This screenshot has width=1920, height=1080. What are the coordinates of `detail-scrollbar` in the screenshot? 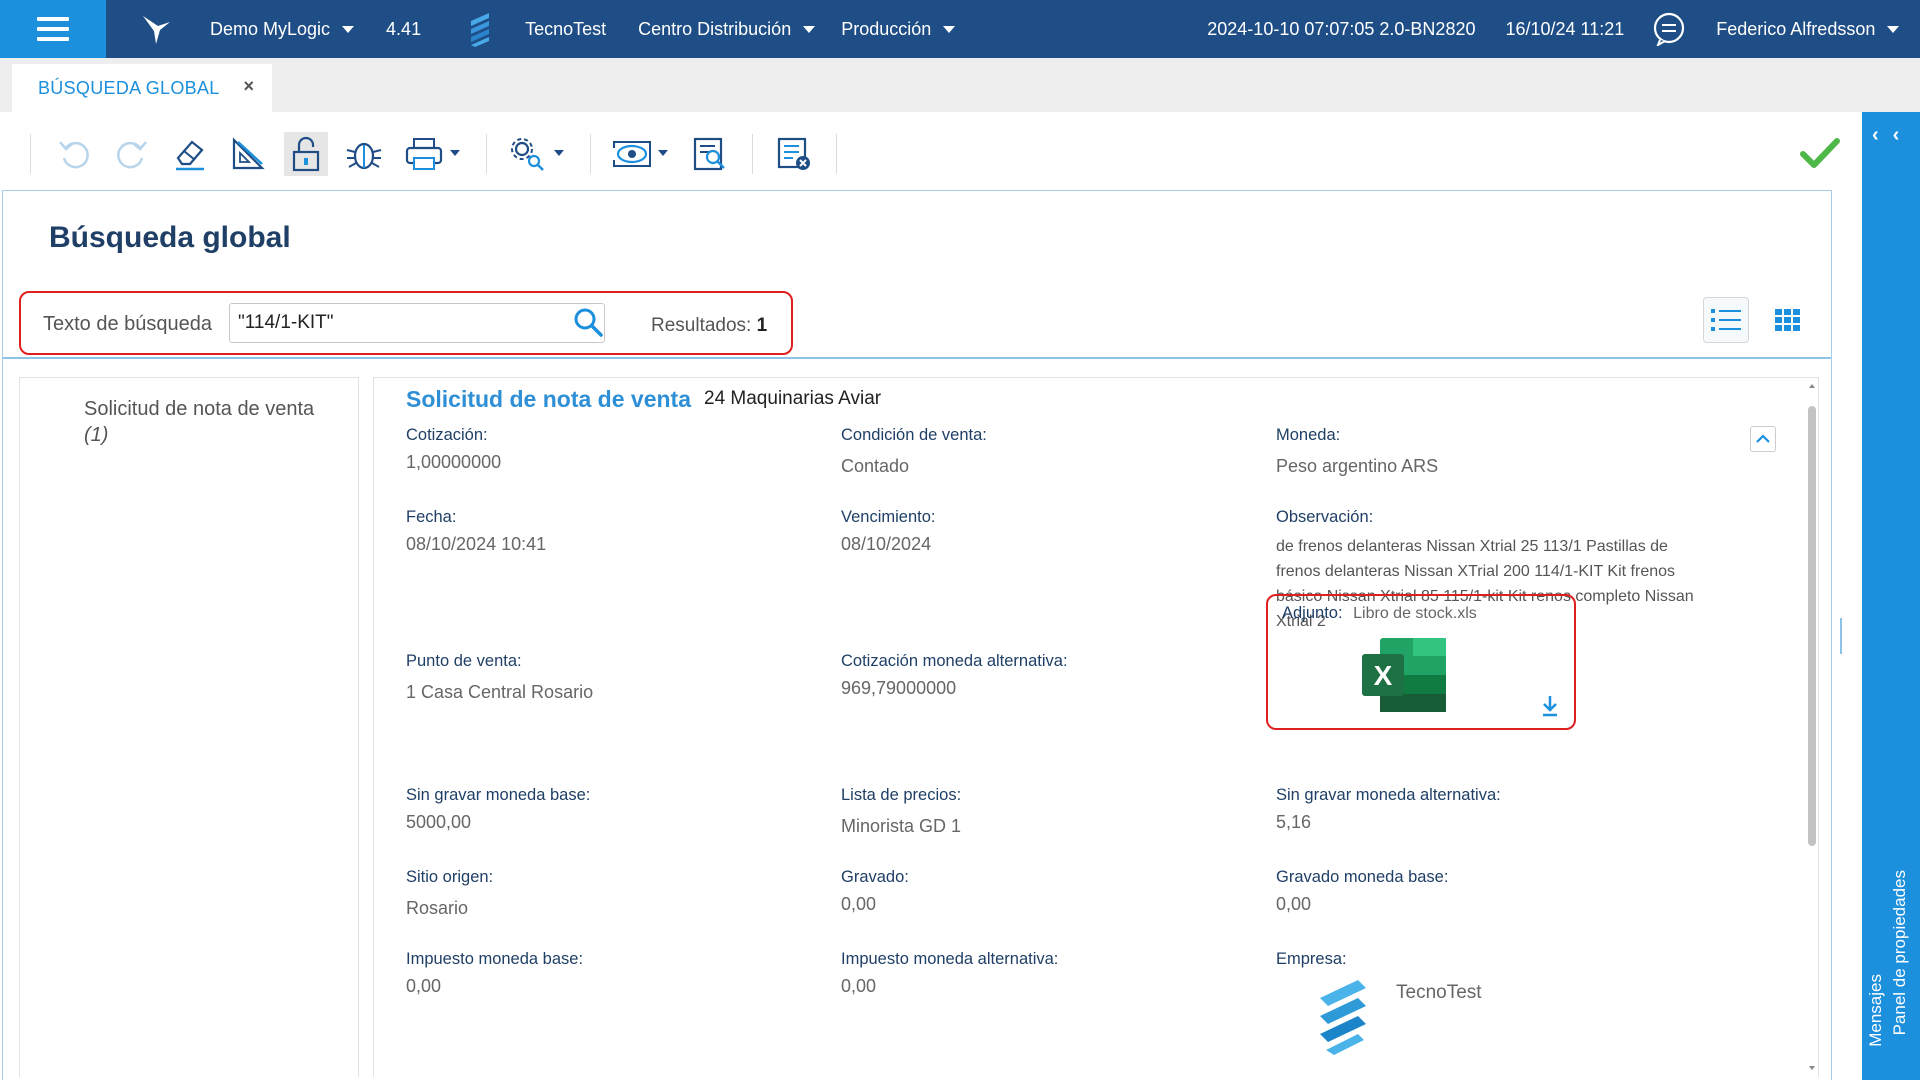 It's located at (1812, 727).